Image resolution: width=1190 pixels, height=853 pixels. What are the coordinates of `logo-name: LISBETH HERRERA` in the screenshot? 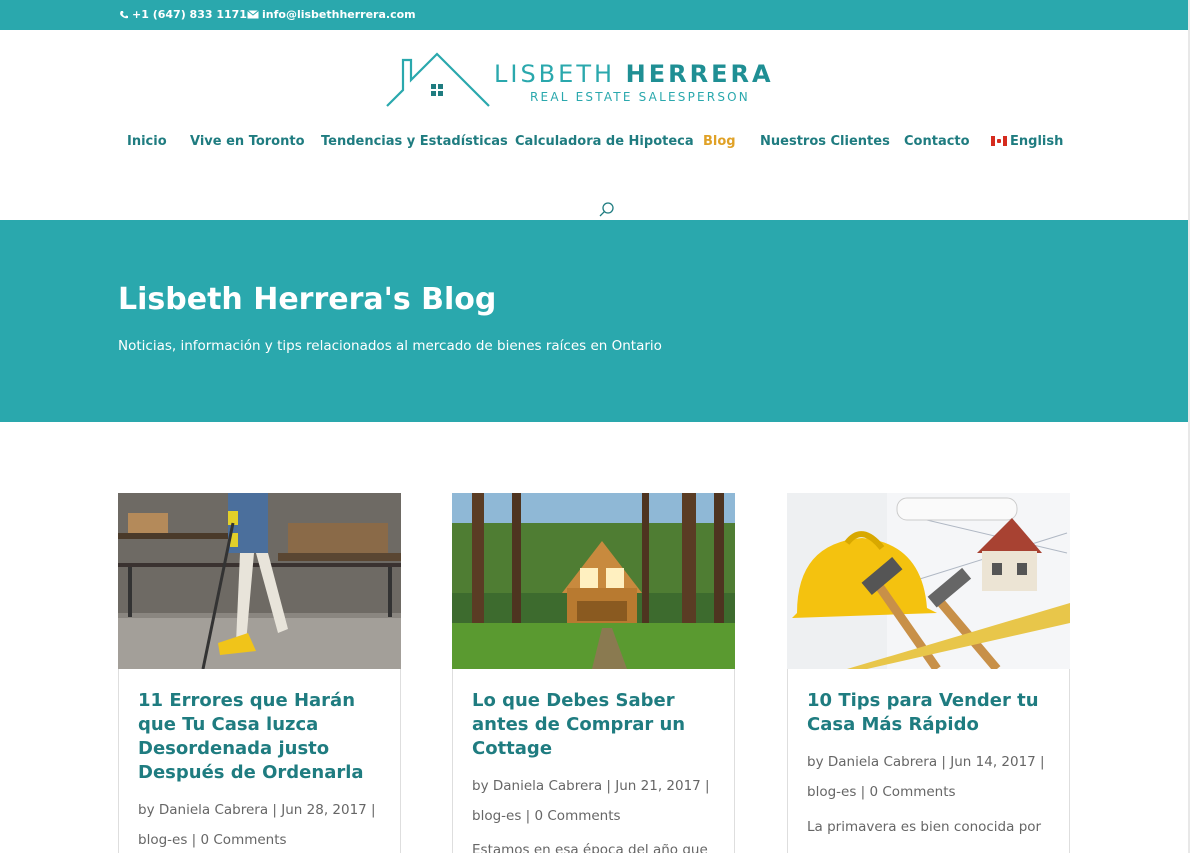 It's located at (634, 74).